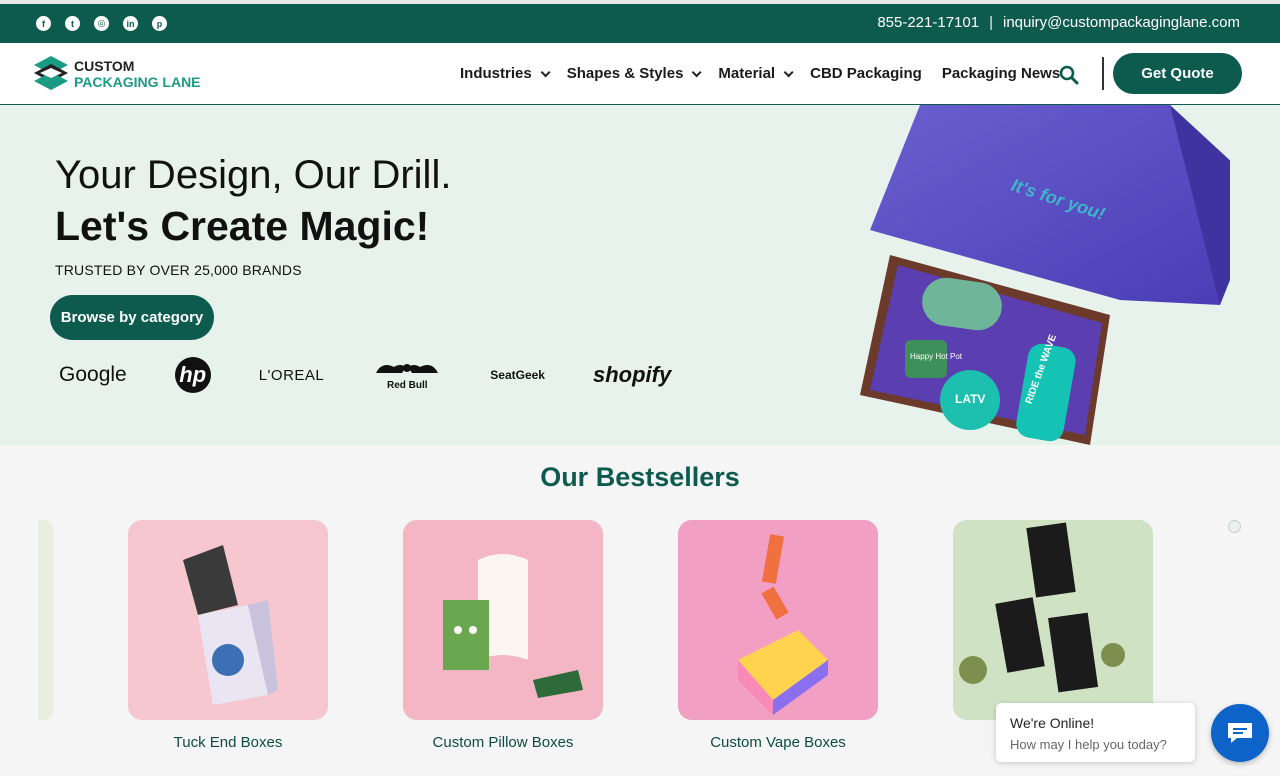 The height and width of the screenshot is (776, 1280). What do you see at coordinates (132, 317) in the screenshot?
I see `browse-category-button: Browse by category` at bounding box center [132, 317].